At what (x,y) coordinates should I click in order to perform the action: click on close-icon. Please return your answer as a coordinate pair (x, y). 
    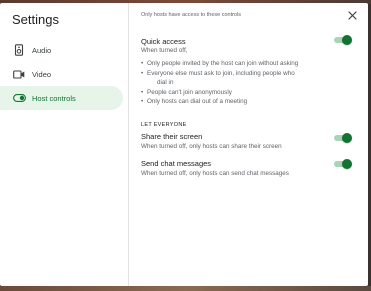
    Looking at the image, I should click on (352, 15).